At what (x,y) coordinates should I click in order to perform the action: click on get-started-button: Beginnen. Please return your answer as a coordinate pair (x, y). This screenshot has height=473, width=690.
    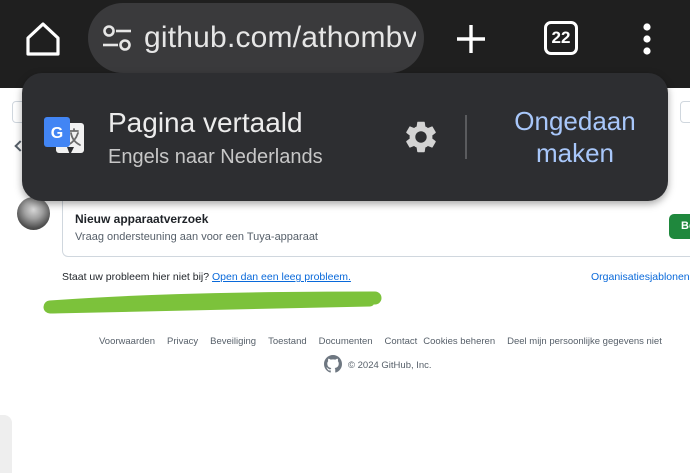
    Looking at the image, I should click on (679, 226).